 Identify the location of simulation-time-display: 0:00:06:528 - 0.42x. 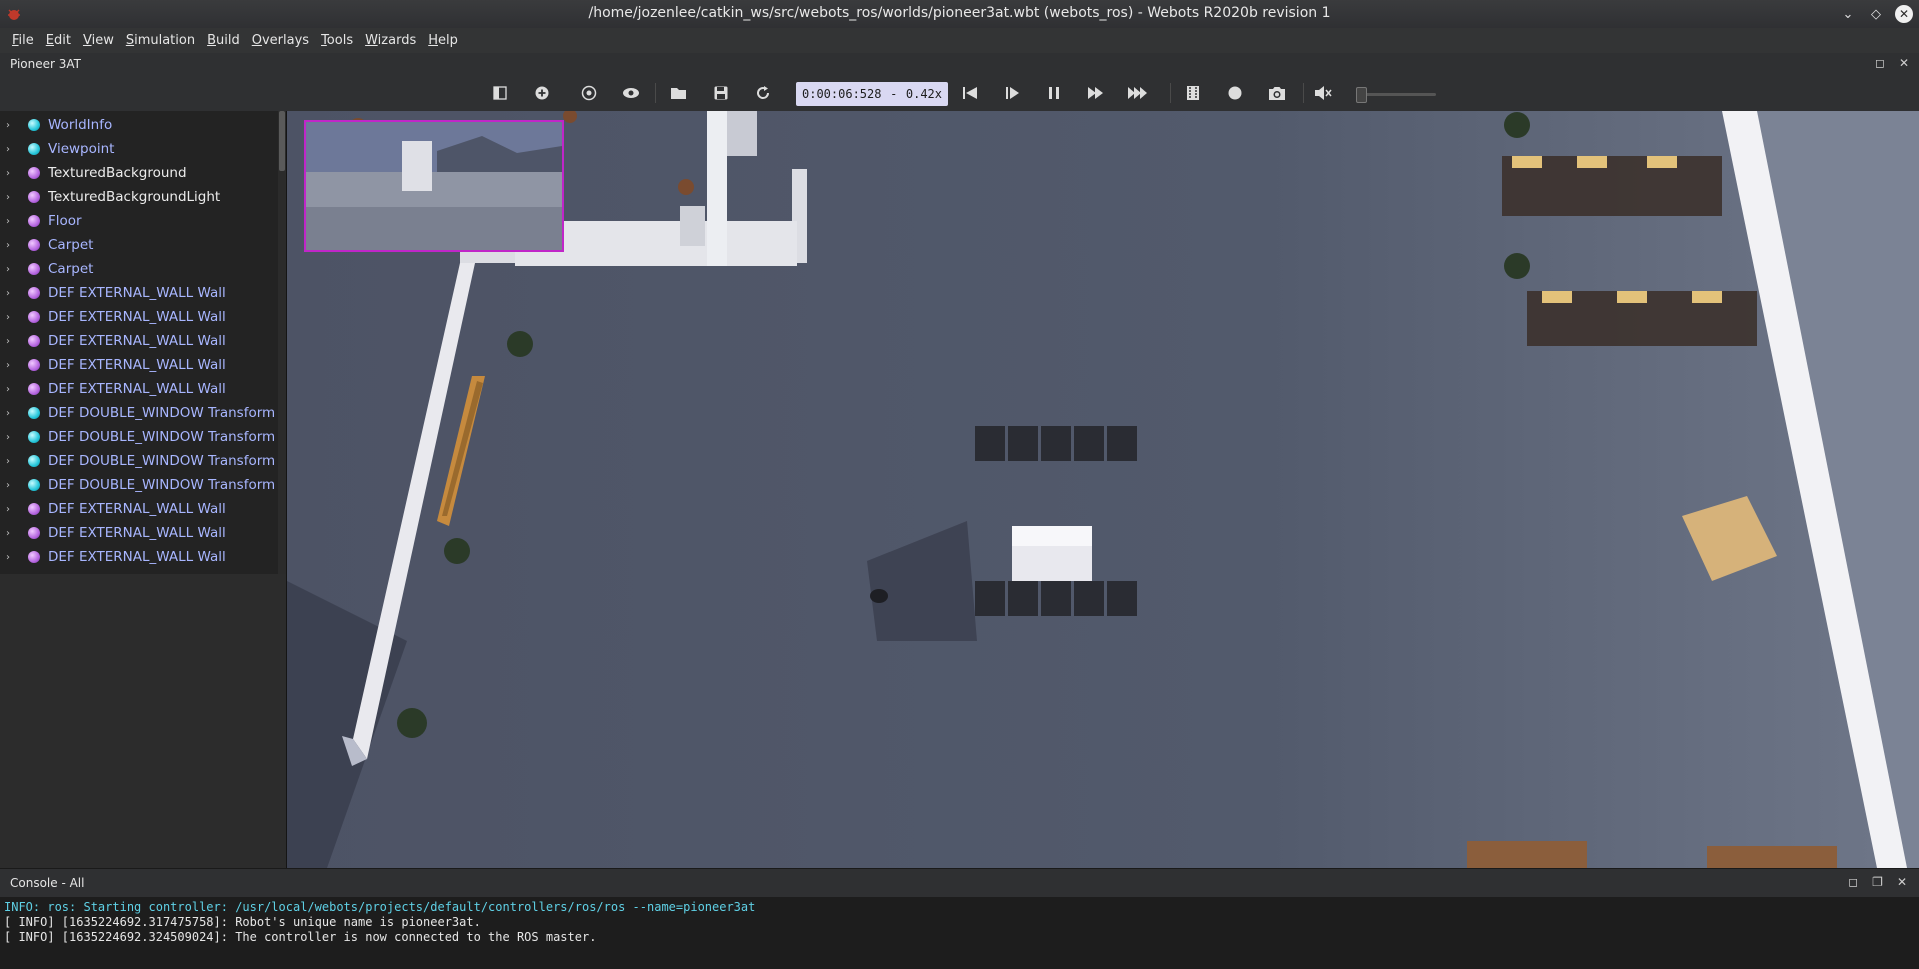
(872, 94).